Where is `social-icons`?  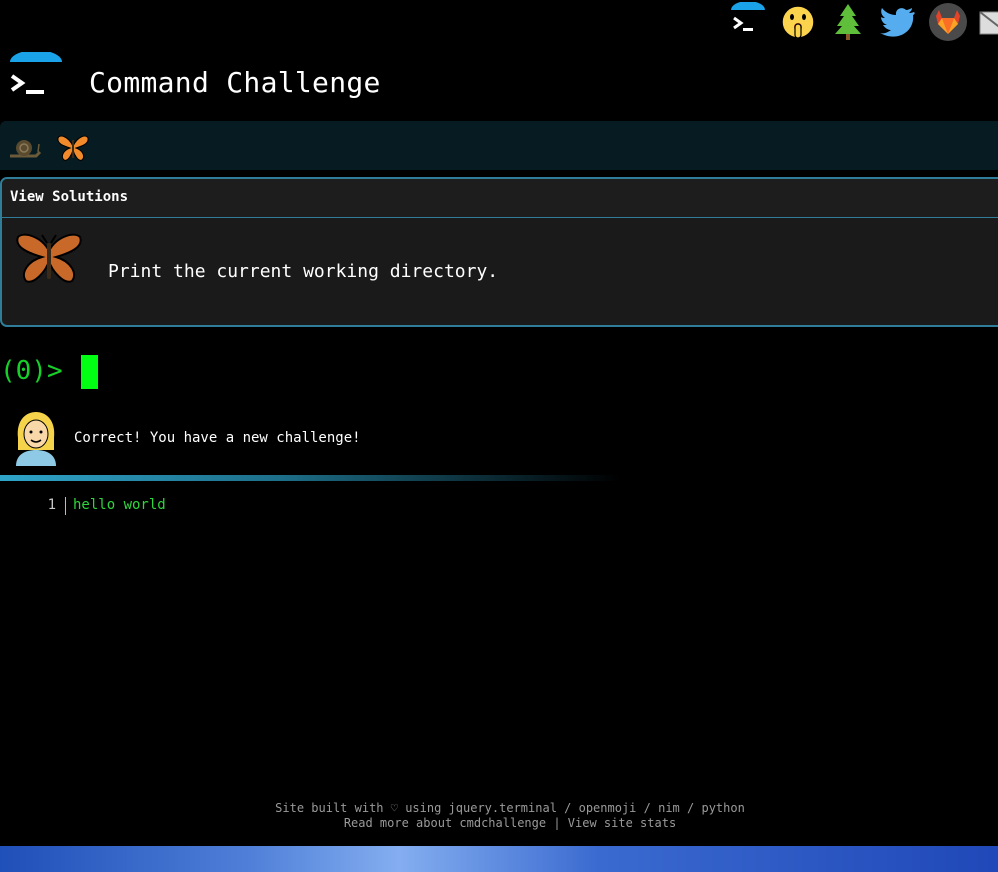 social-icons is located at coordinates (863, 22).